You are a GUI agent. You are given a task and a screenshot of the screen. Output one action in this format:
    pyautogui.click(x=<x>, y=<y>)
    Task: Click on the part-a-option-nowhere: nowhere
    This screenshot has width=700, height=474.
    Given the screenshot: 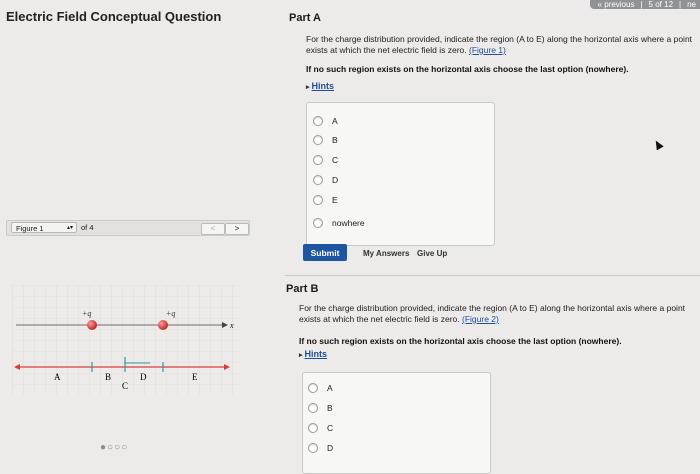 What is the action you would take?
    pyautogui.click(x=339, y=223)
    